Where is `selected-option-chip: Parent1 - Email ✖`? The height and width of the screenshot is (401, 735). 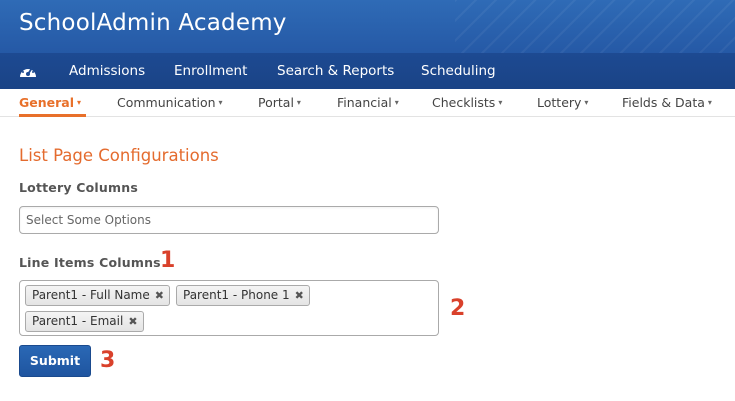 selected-option-chip: Parent1 - Email ✖ is located at coordinates (84, 321).